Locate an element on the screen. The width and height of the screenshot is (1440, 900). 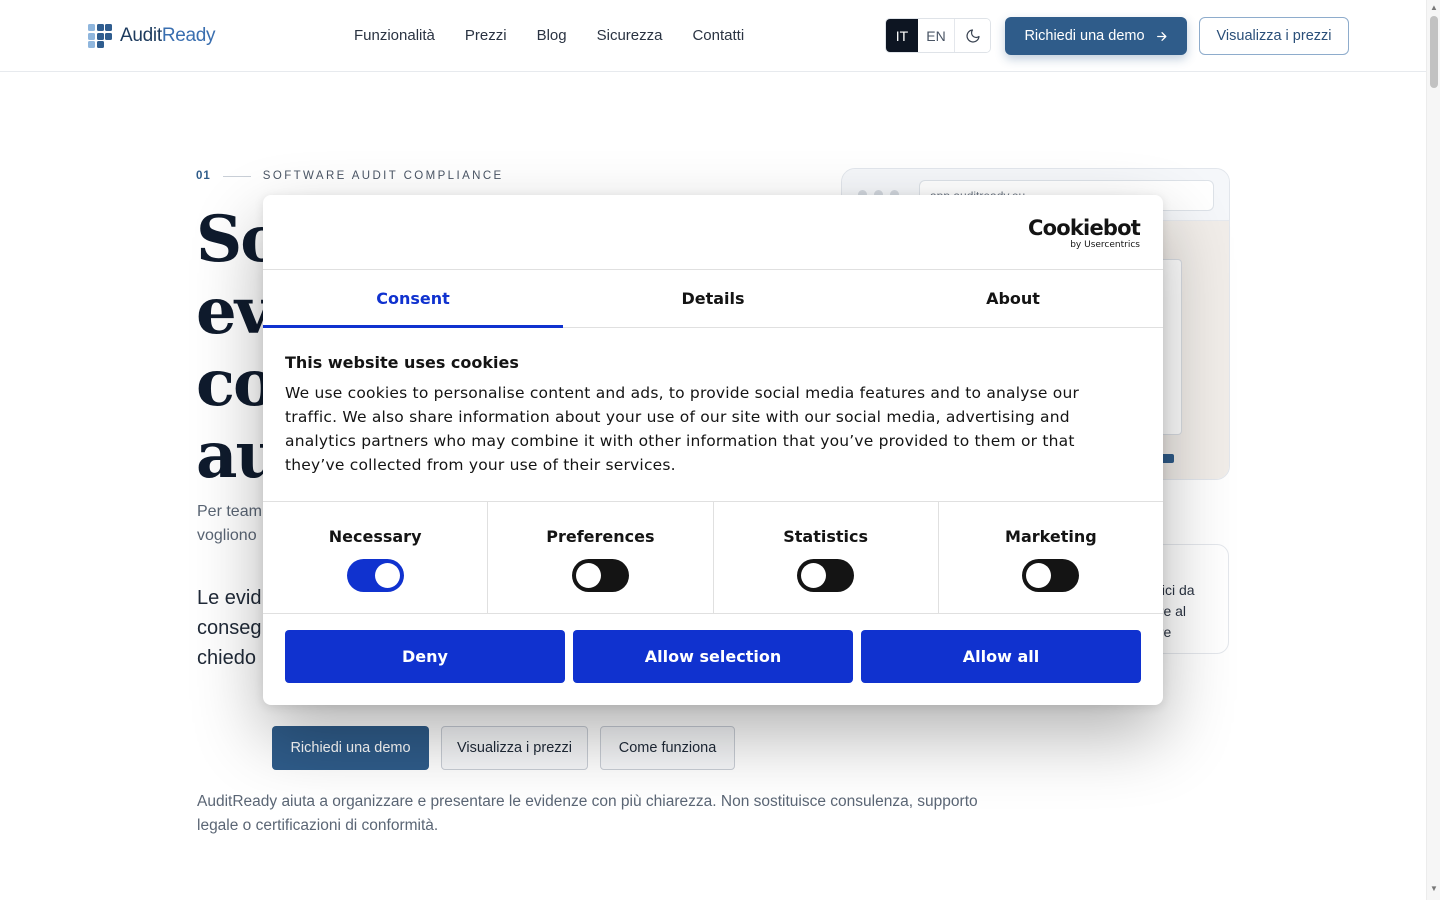
cookie-actions: Deny Allow selection Allow all is located at coordinates (713, 656).